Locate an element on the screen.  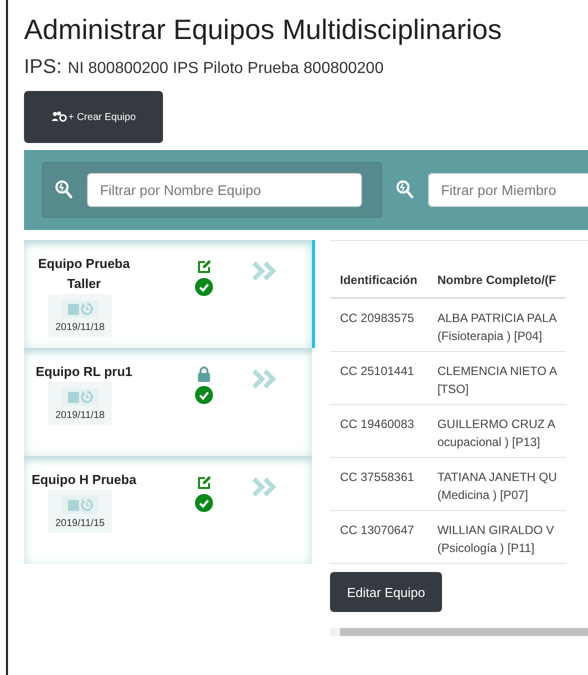
table-cell: ALBA PATRICIA PALA (Fisioterapia ) [P04] is located at coordinates (496, 325).